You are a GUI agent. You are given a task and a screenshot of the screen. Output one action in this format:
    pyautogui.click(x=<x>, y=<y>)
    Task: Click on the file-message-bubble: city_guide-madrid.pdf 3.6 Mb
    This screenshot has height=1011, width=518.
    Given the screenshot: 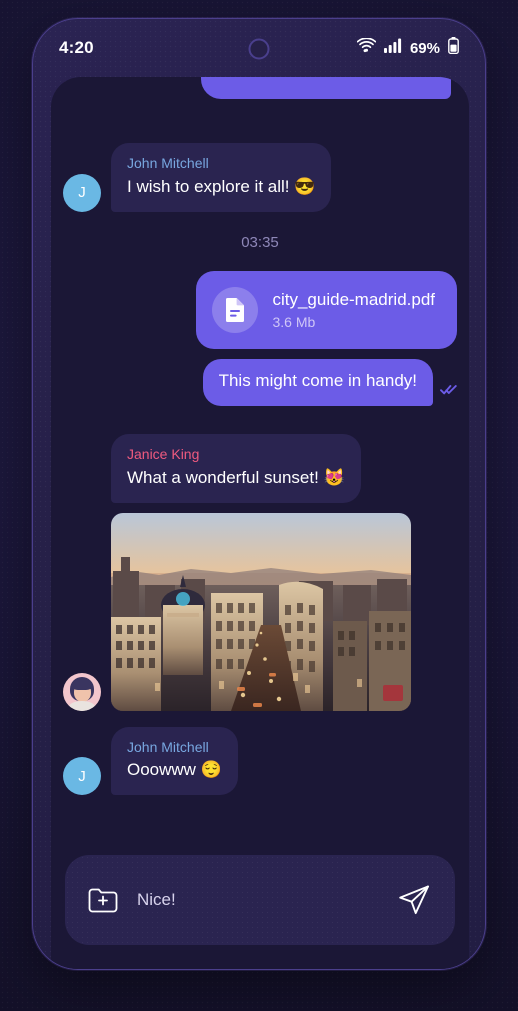 What is the action you would take?
    pyautogui.click(x=326, y=309)
    